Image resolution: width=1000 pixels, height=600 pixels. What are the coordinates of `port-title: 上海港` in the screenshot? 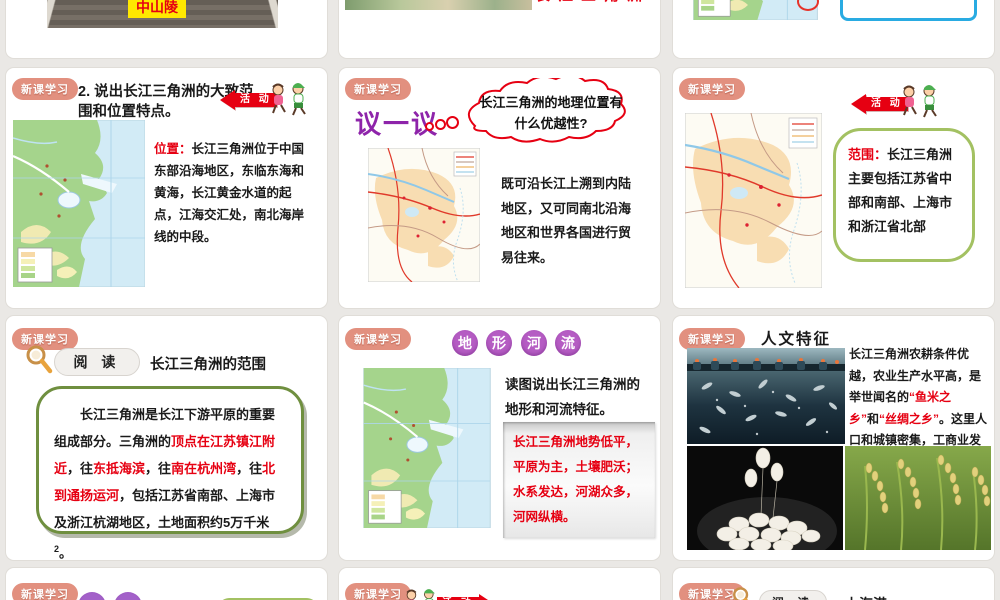 It's located at (866, 597).